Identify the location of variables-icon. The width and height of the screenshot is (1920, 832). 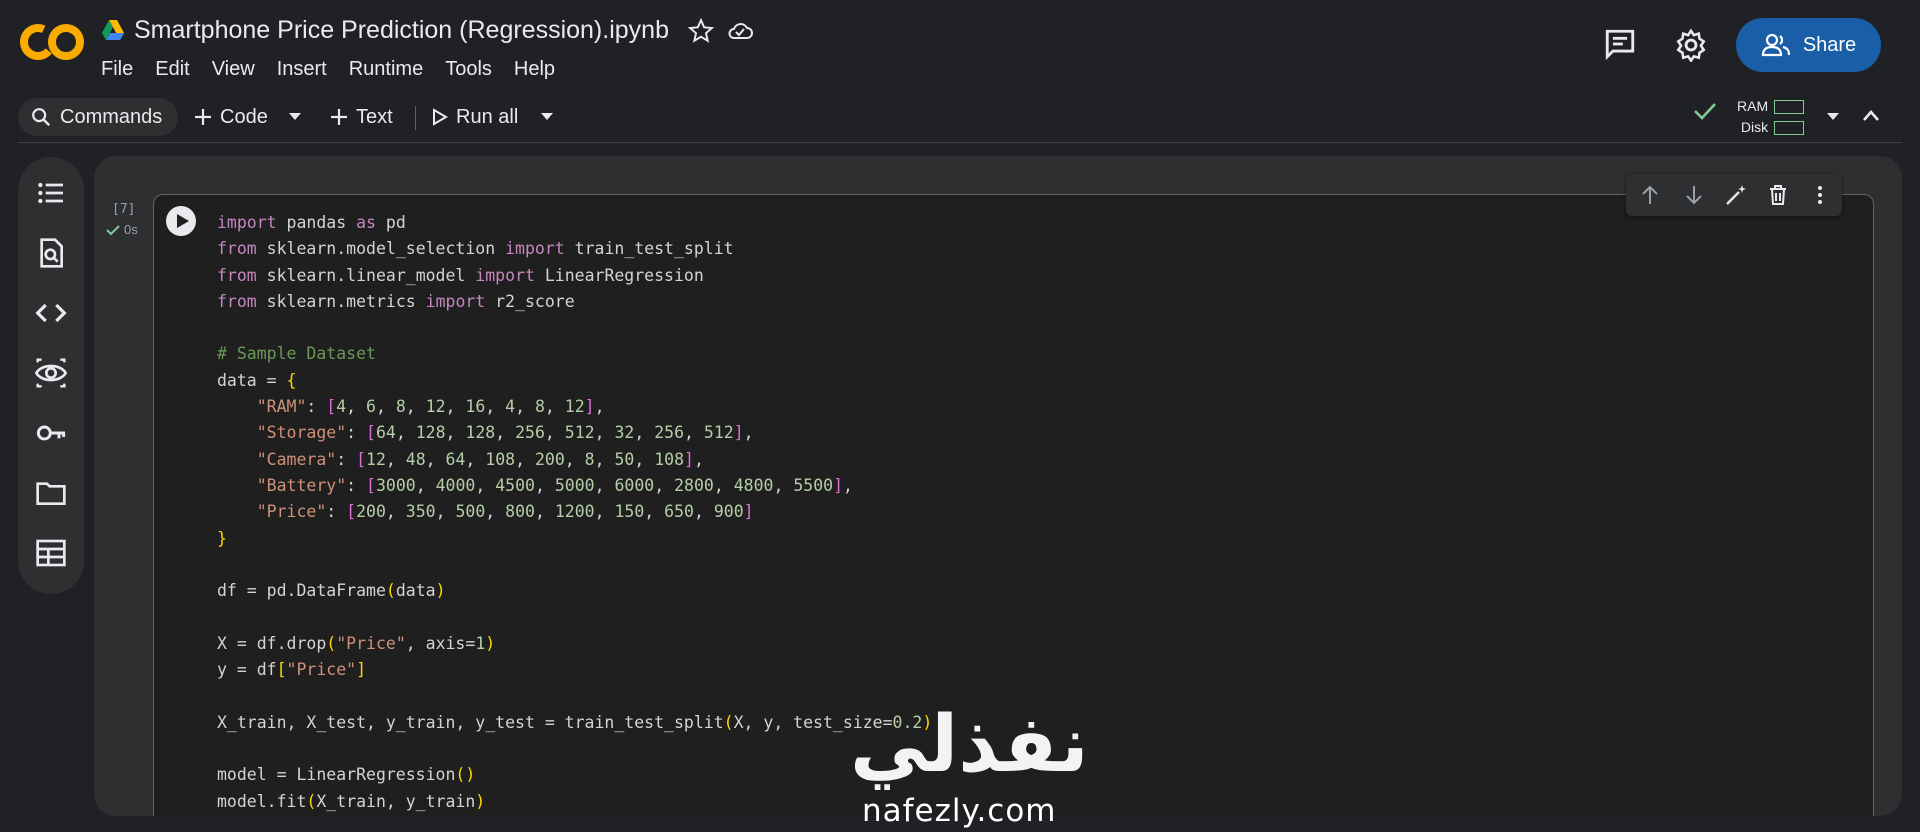
(51, 373).